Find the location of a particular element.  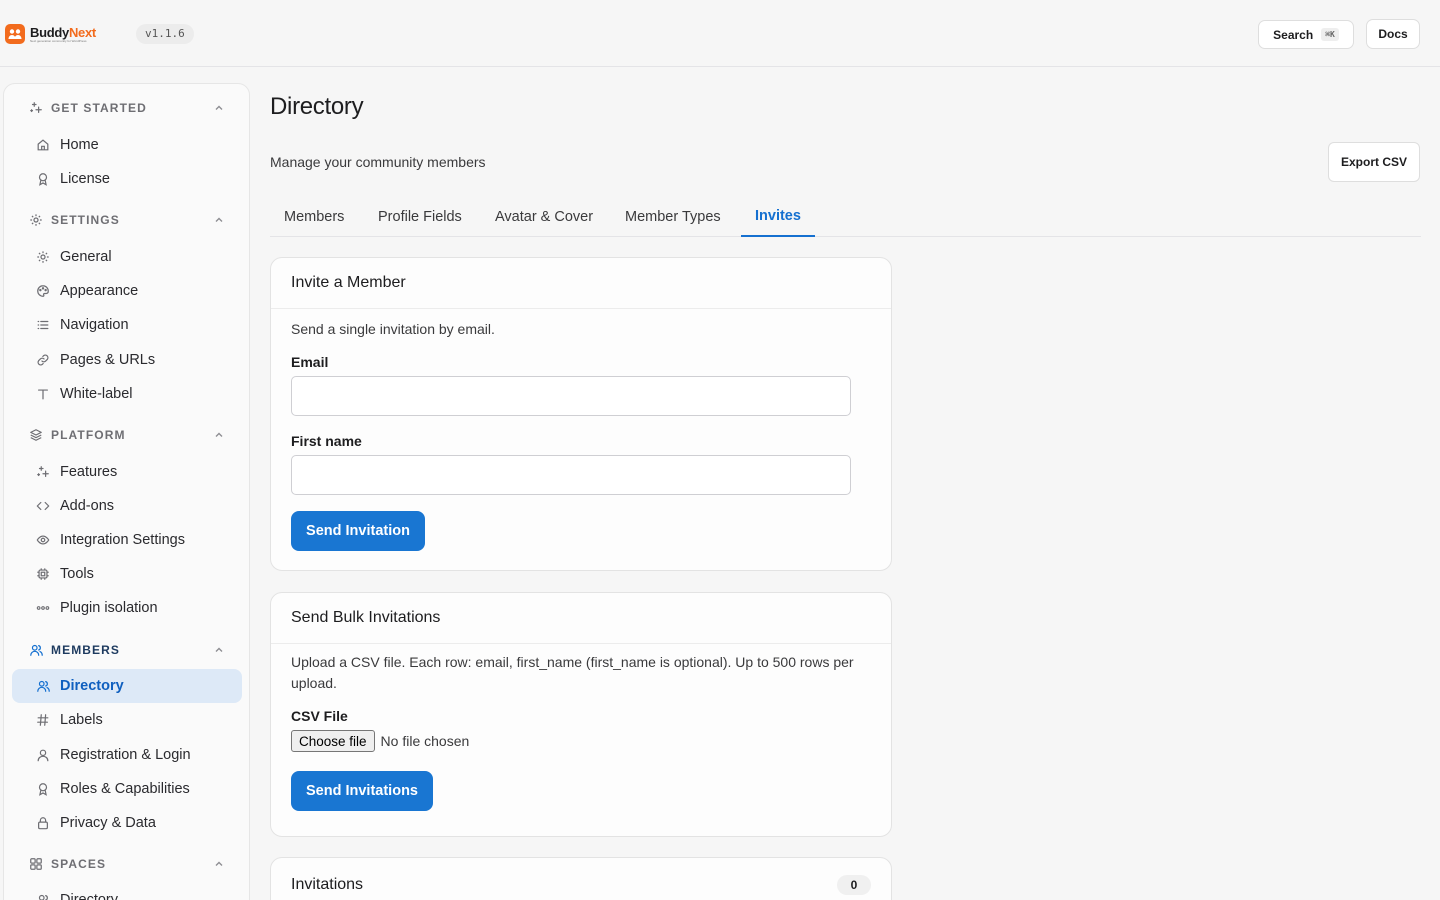

sidebar-item-plugin-isolation: Plugin isolation is located at coordinates (127, 608).